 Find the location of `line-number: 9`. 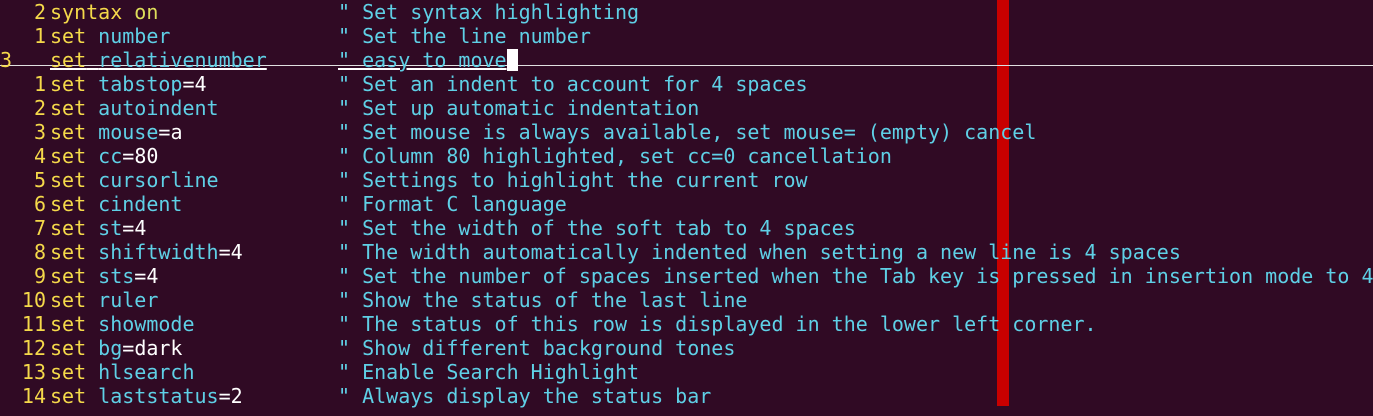

line-number: 9 is located at coordinates (39, 276).